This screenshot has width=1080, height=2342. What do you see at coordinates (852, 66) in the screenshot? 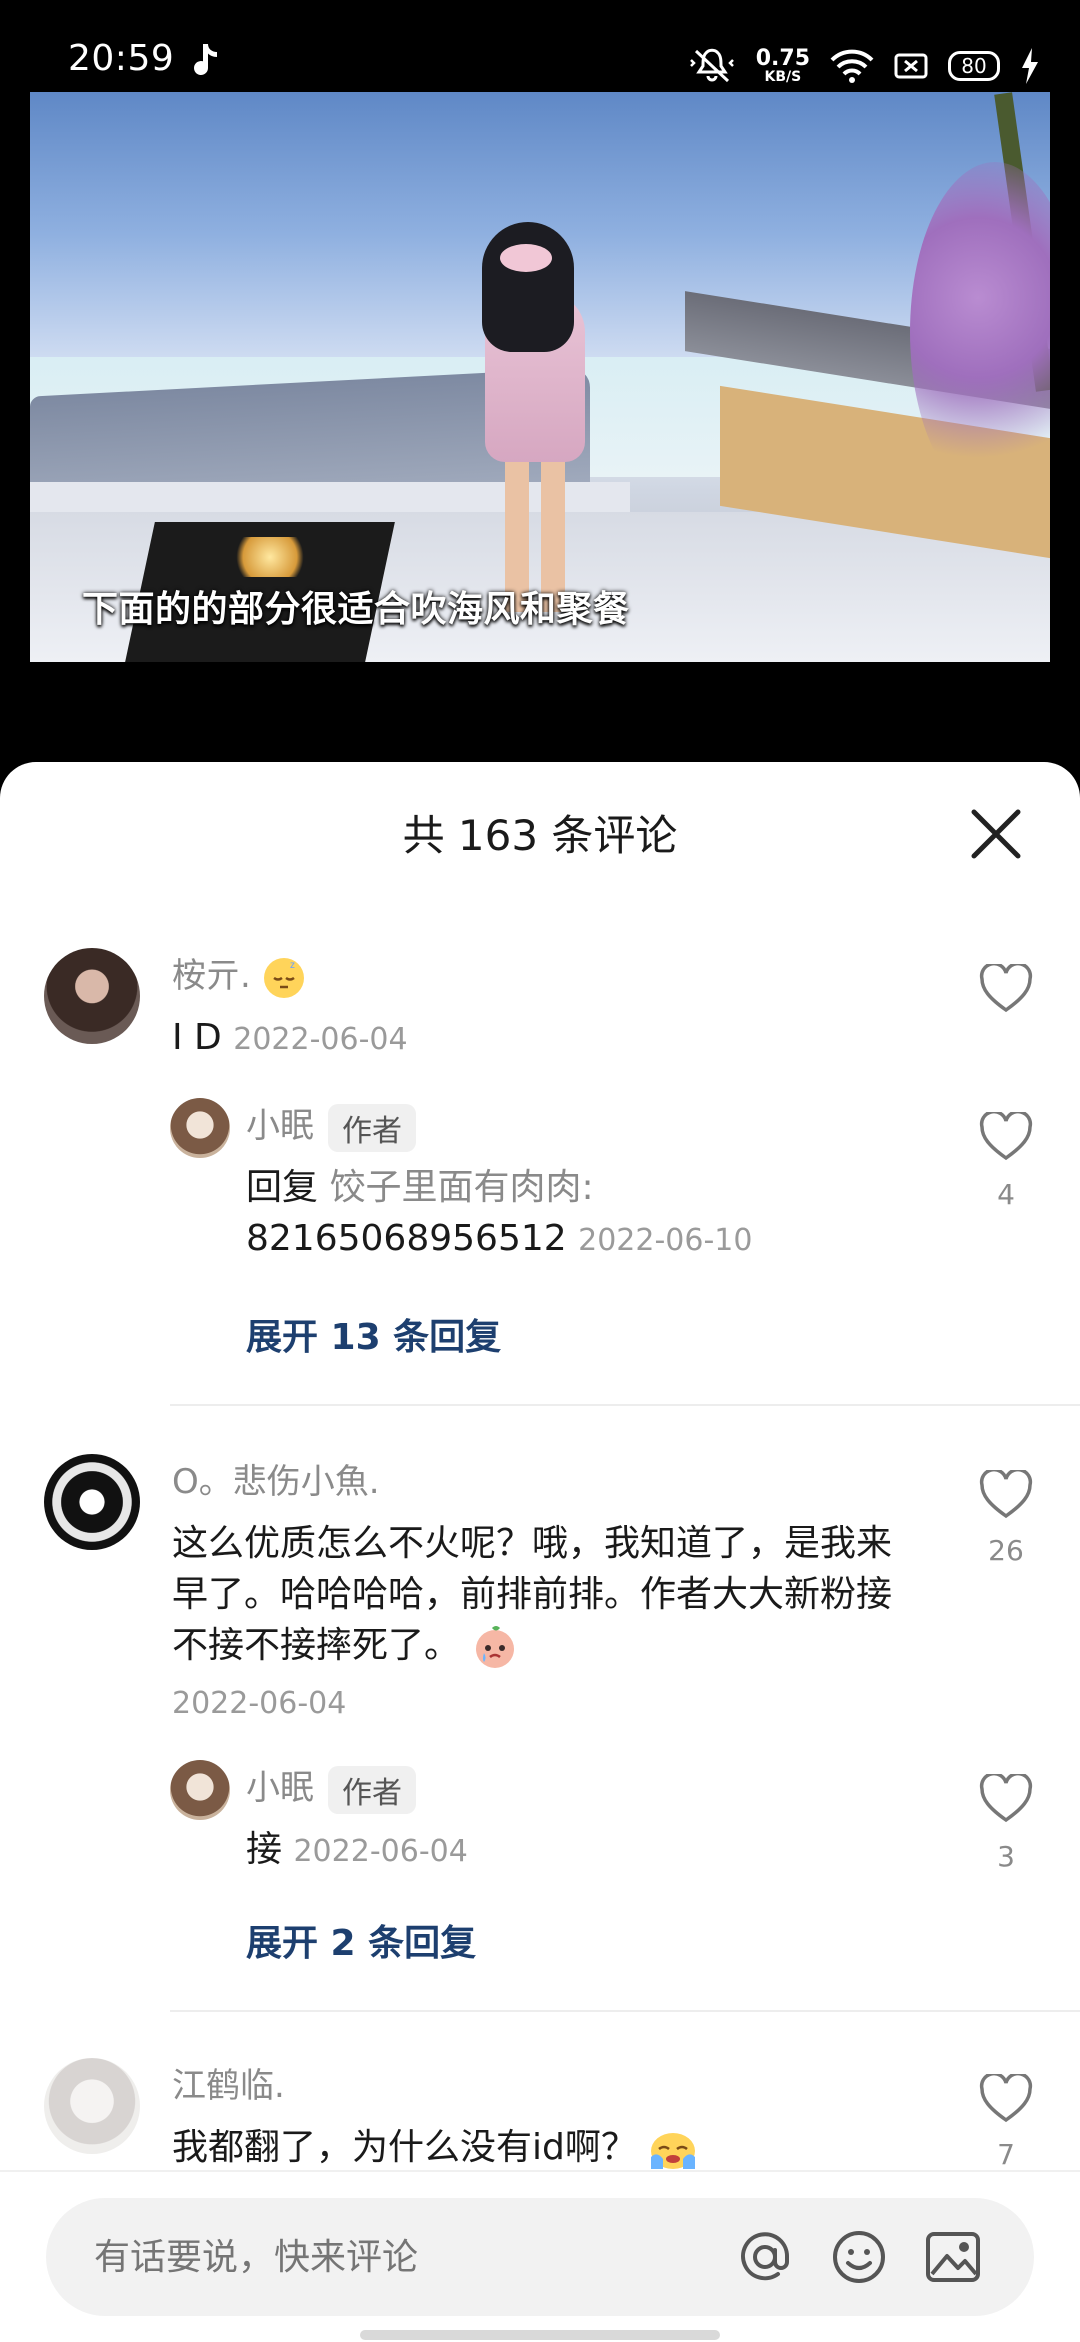
I see `wifi-icon` at bounding box center [852, 66].